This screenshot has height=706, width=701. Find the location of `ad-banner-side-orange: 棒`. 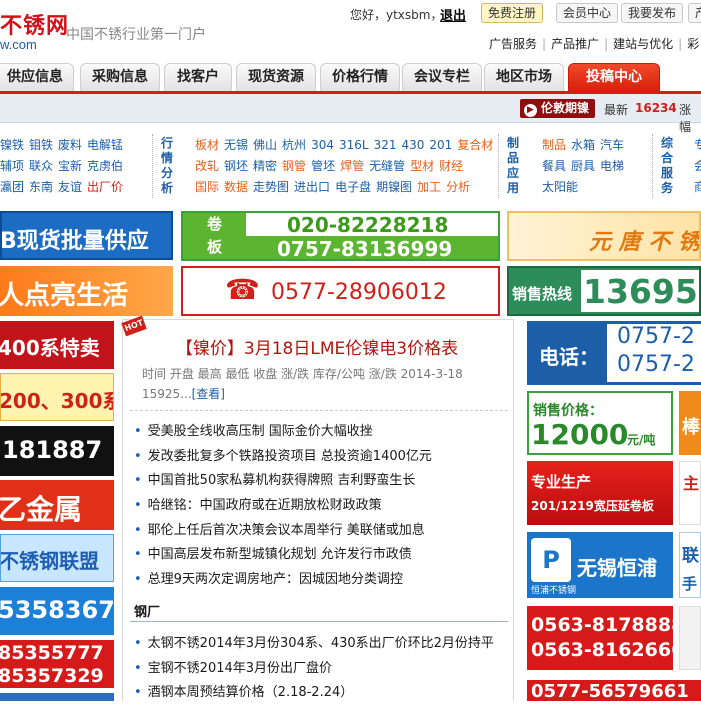

ad-banner-side-orange: 棒 is located at coordinates (690, 423).